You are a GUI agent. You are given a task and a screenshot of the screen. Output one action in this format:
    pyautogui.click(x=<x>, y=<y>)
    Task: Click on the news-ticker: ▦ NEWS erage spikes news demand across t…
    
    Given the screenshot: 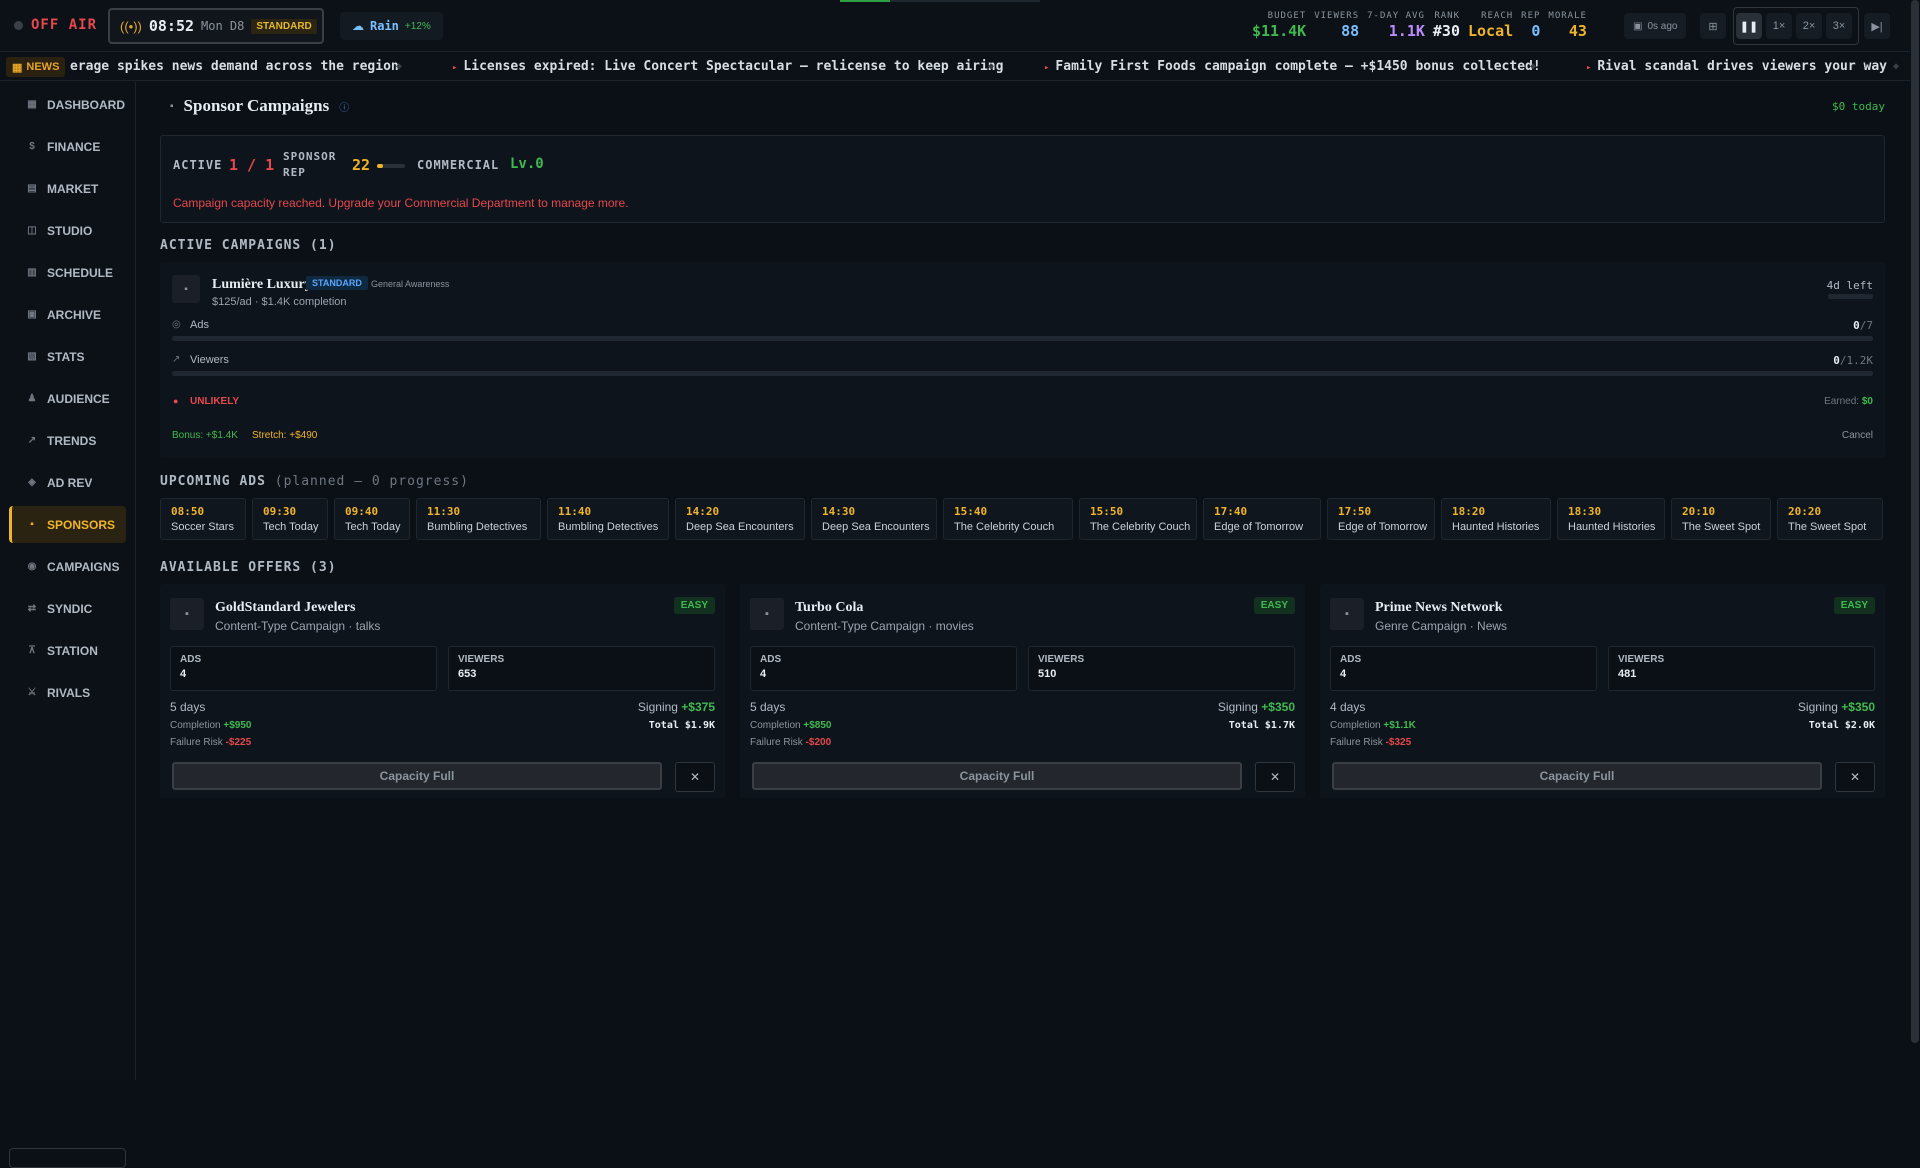 What is the action you would take?
    pyautogui.click(x=960, y=67)
    